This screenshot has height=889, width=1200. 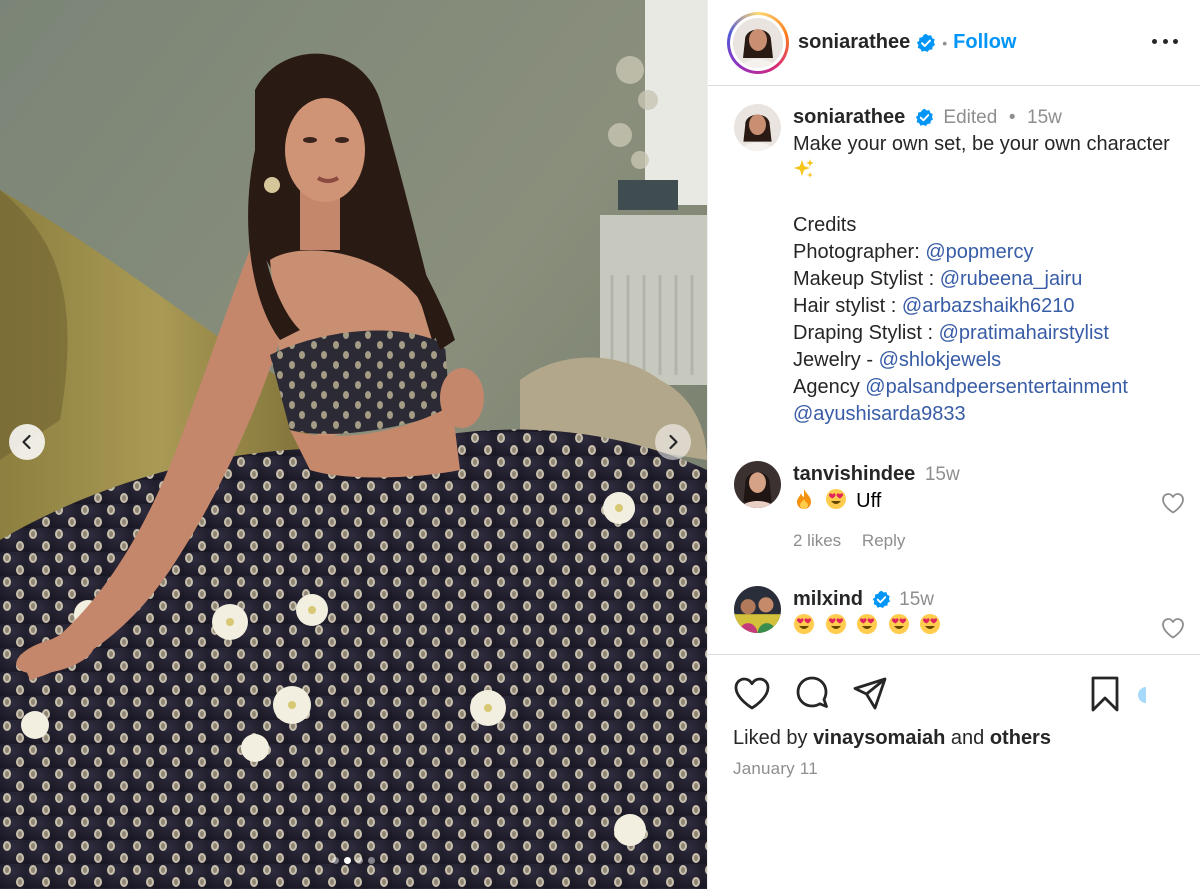 What do you see at coordinates (775, 769) in the screenshot?
I see `post-date: January 11` at bounding box center [775, 769].